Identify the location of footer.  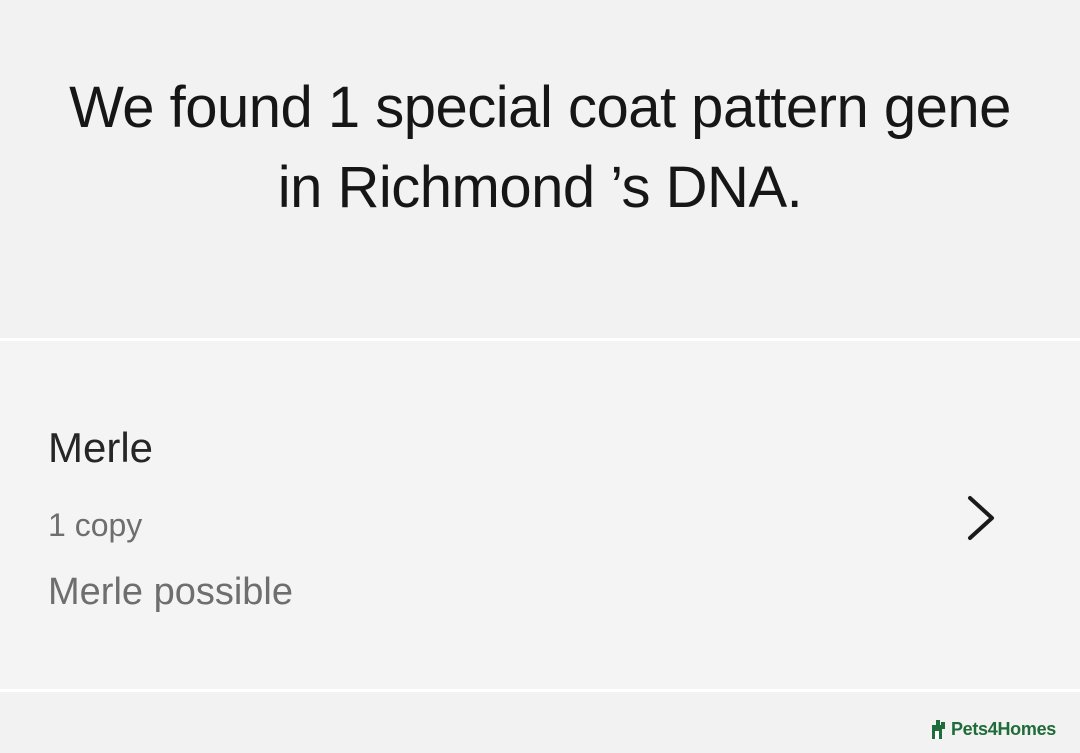
(540, 722).